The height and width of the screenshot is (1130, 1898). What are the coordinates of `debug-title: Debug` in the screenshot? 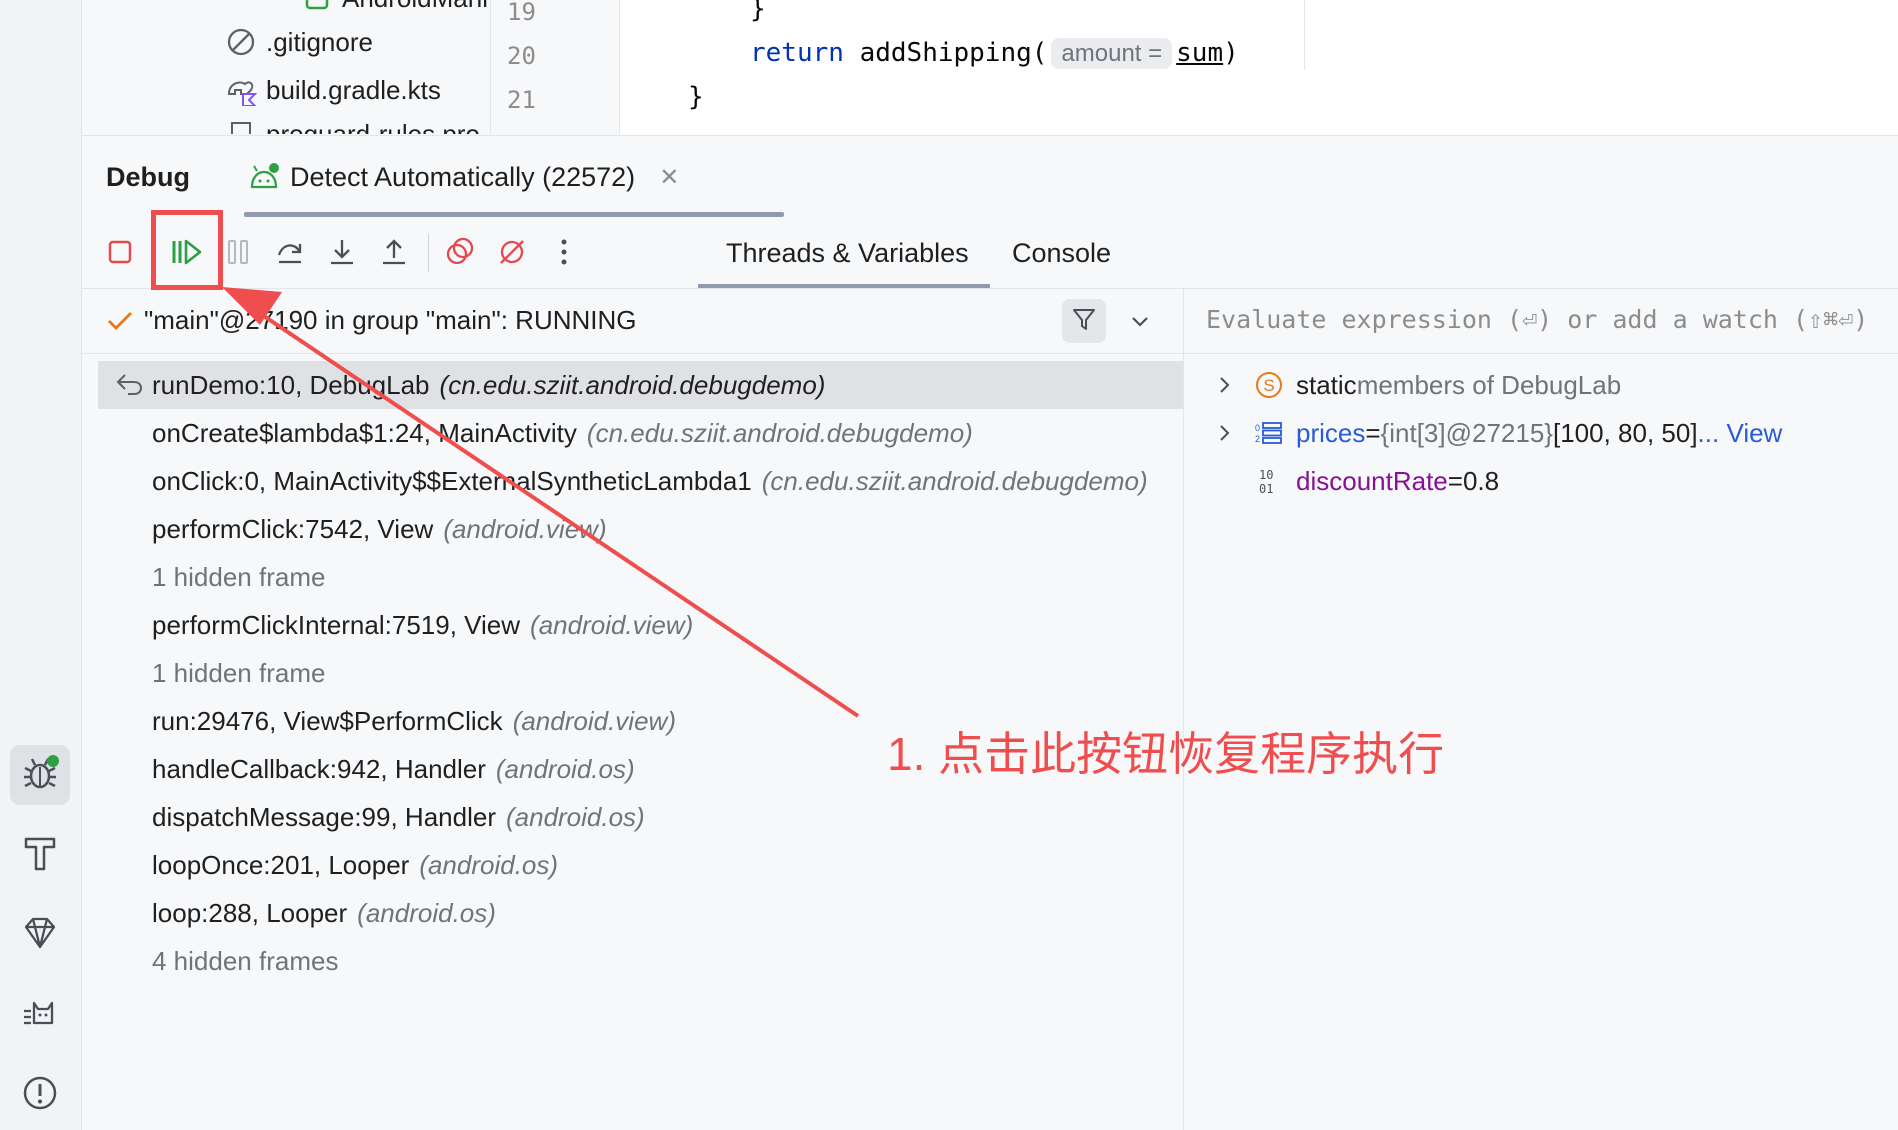 It's located at (148, 177).